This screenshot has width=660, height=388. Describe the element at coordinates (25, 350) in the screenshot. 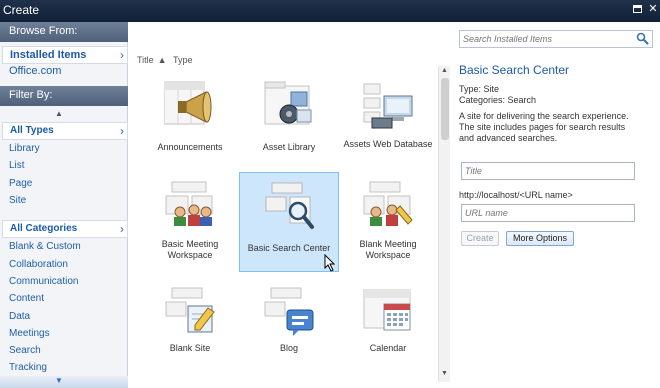

I see `filter-category: Search` at that location.